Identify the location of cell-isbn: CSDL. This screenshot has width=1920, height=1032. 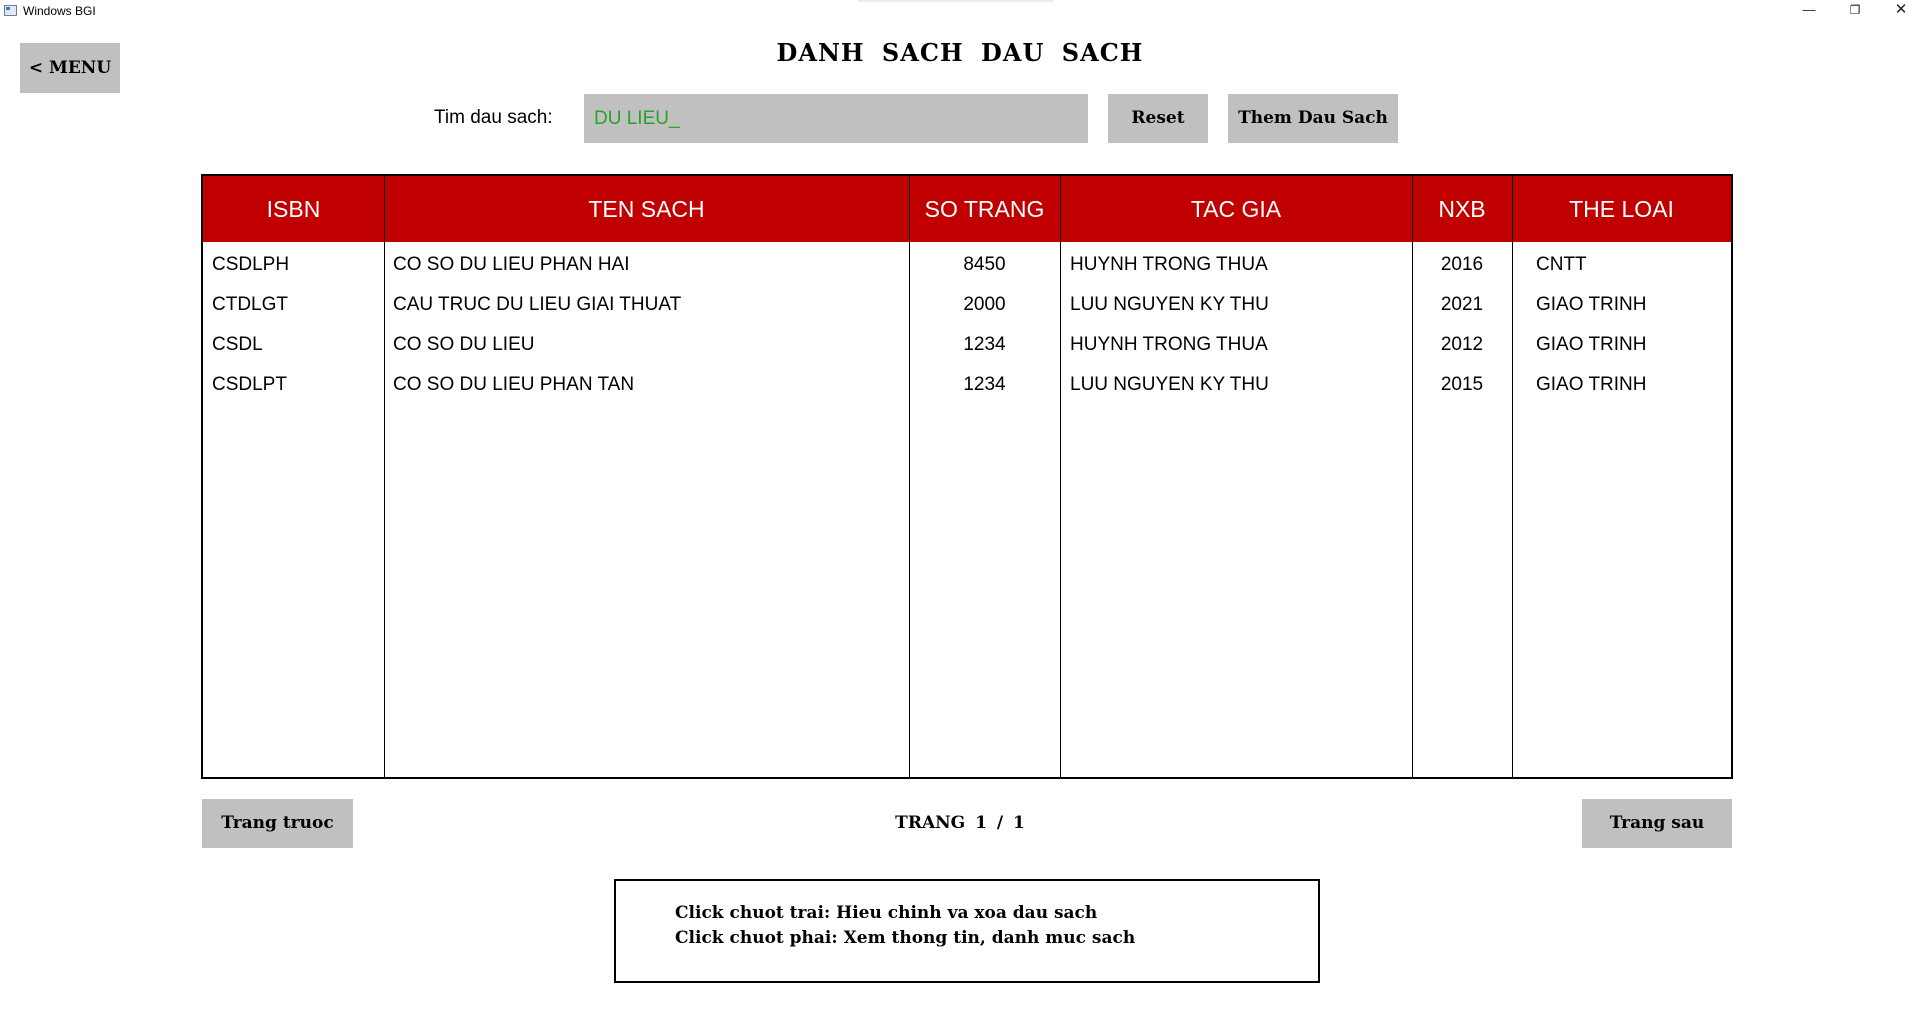
(237, 344).